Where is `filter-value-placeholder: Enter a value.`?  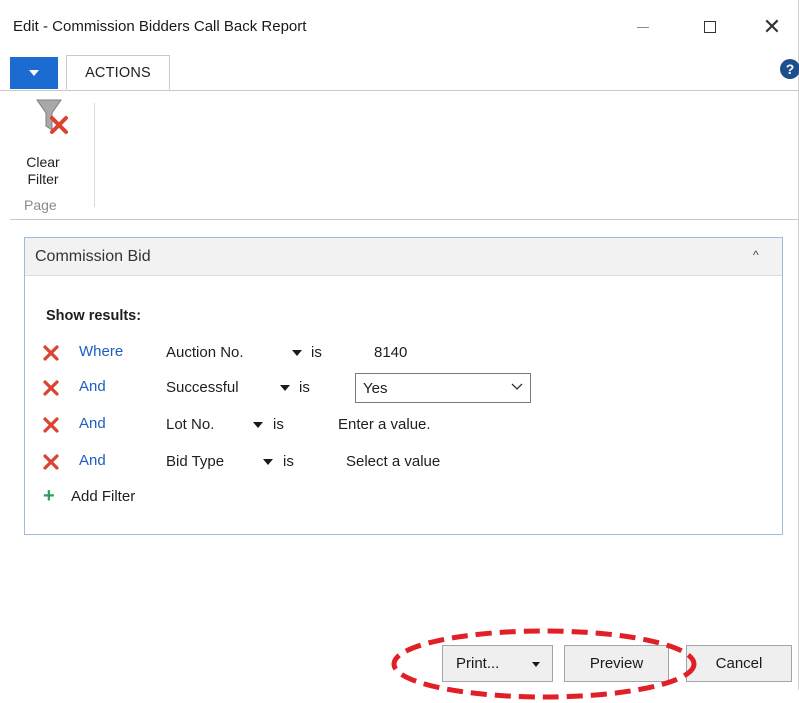
filter-value-placeholder: Enter a value. is located at coordinates (384, 424).